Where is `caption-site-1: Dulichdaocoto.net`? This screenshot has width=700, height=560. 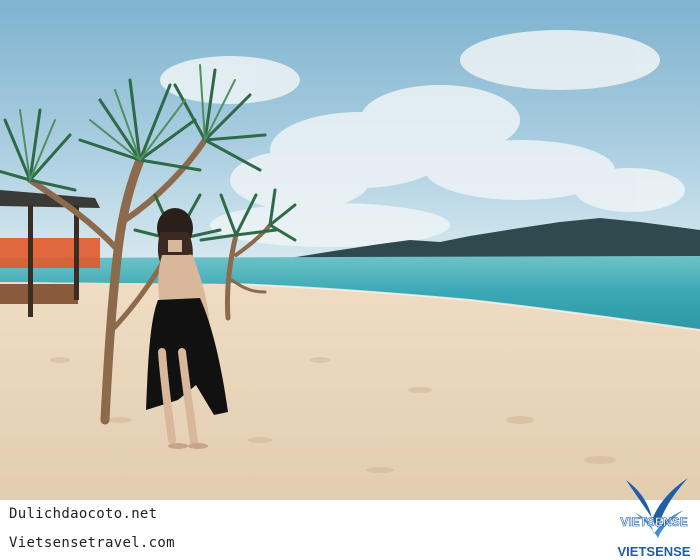
caption-site-1: Dulichdaocoto.net is located at coordinates (83, 514).